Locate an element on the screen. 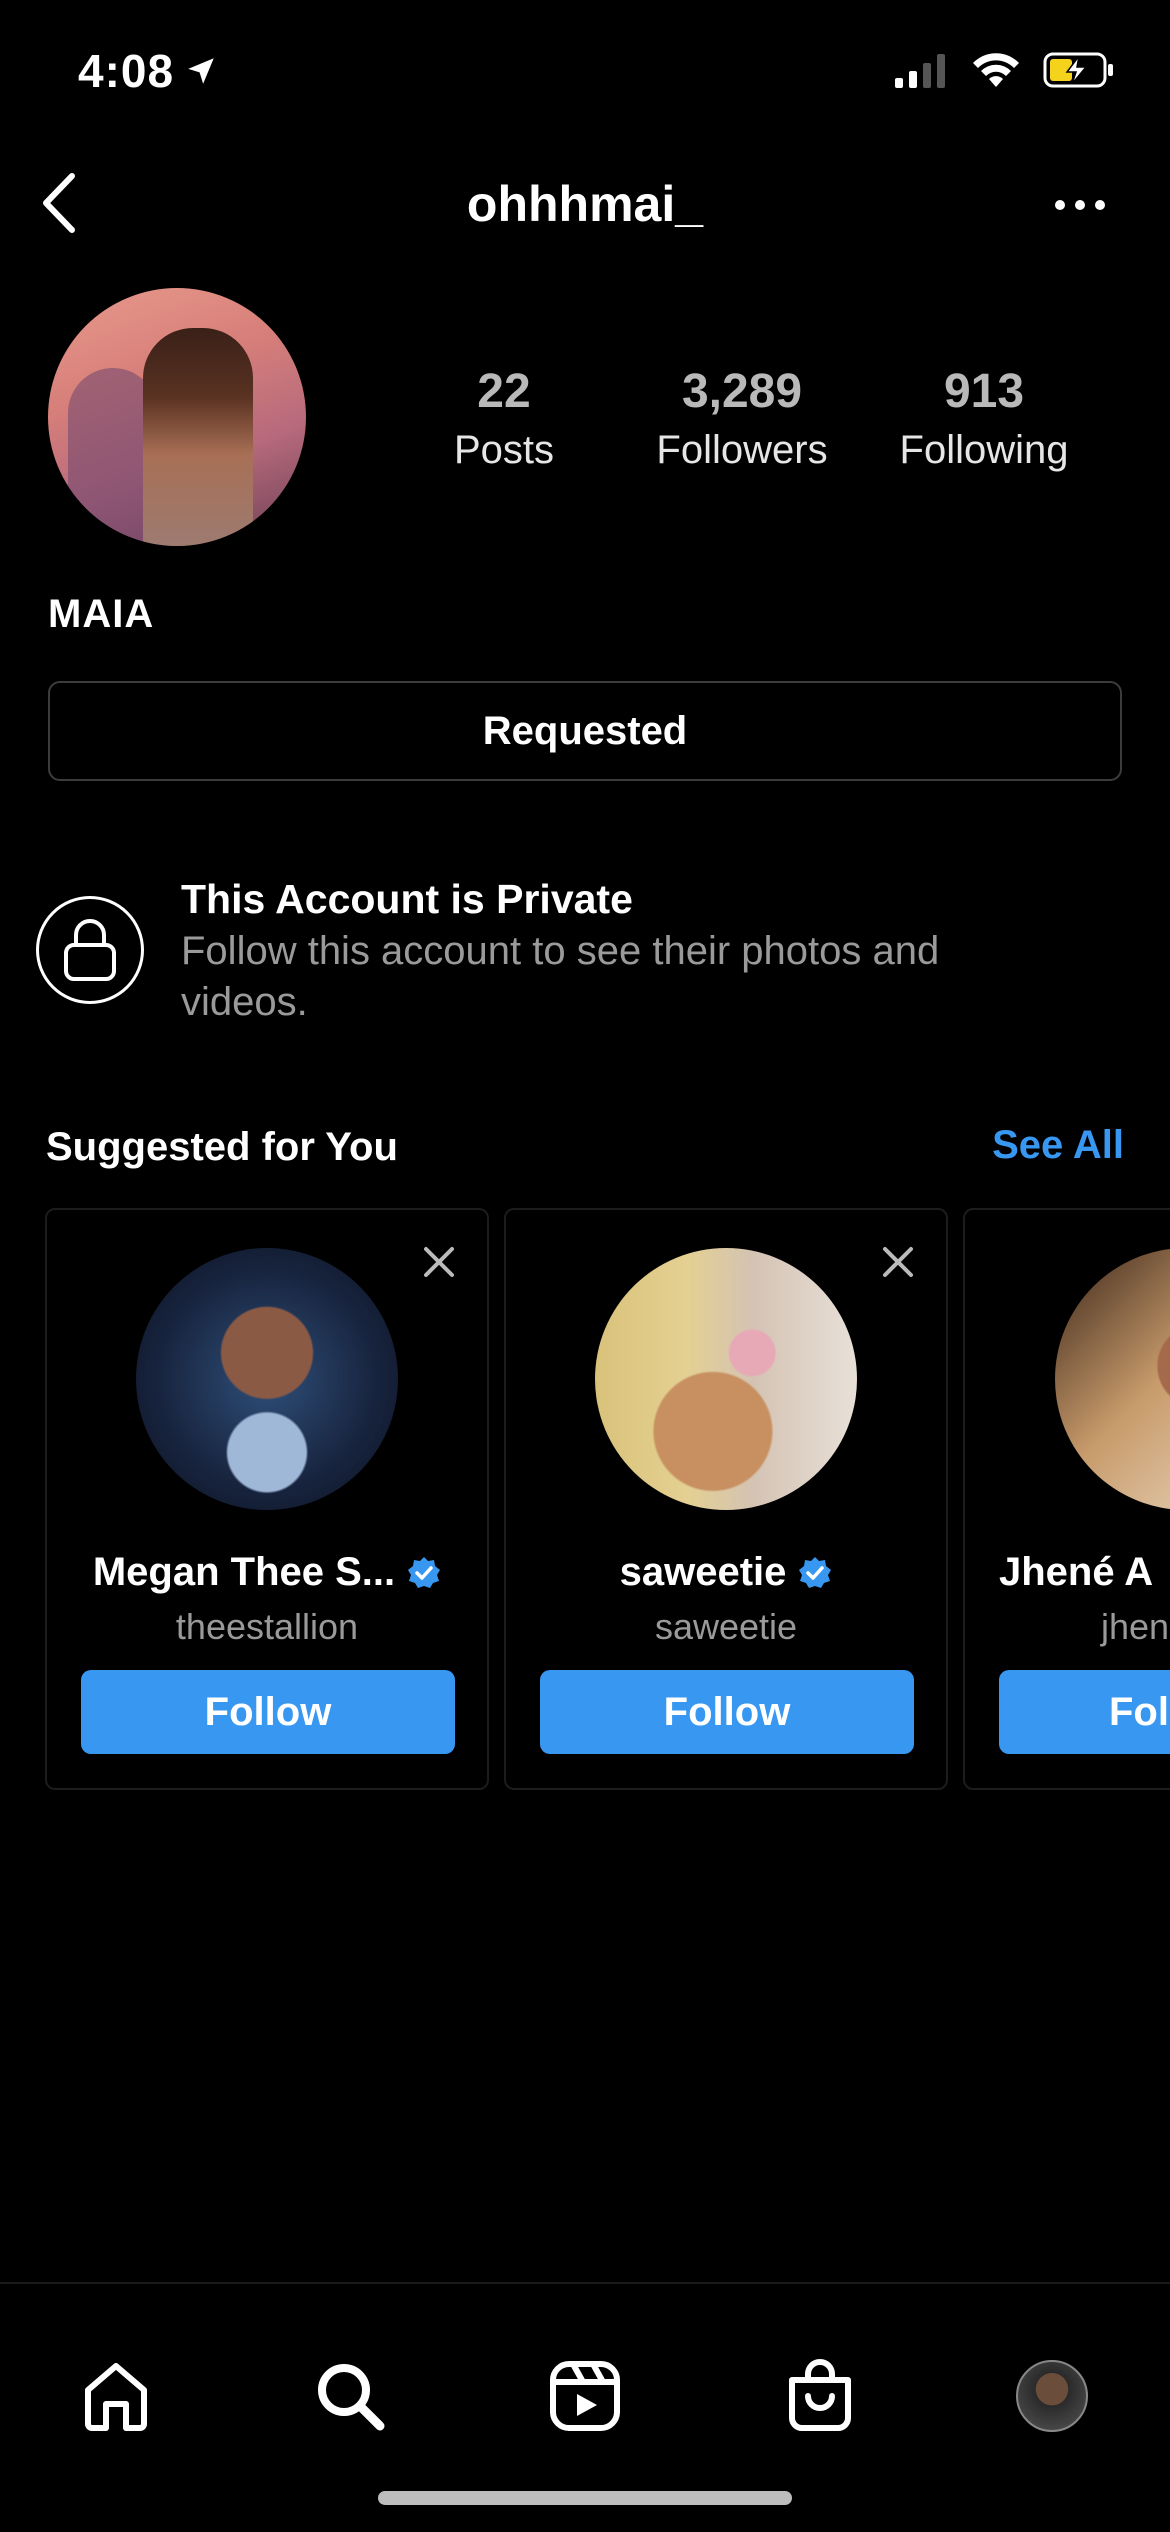 The width and height of the screenshot is (1170, 2532). status-indicators is located at coordinates (1004, 70).